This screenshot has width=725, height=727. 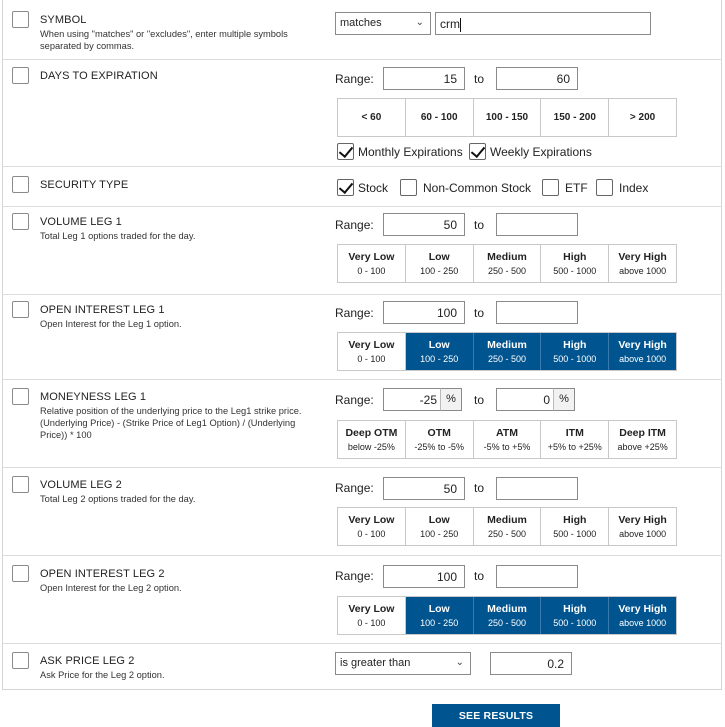 I want to click on dte-preset-button: < 60, so click(x=372, y=117).